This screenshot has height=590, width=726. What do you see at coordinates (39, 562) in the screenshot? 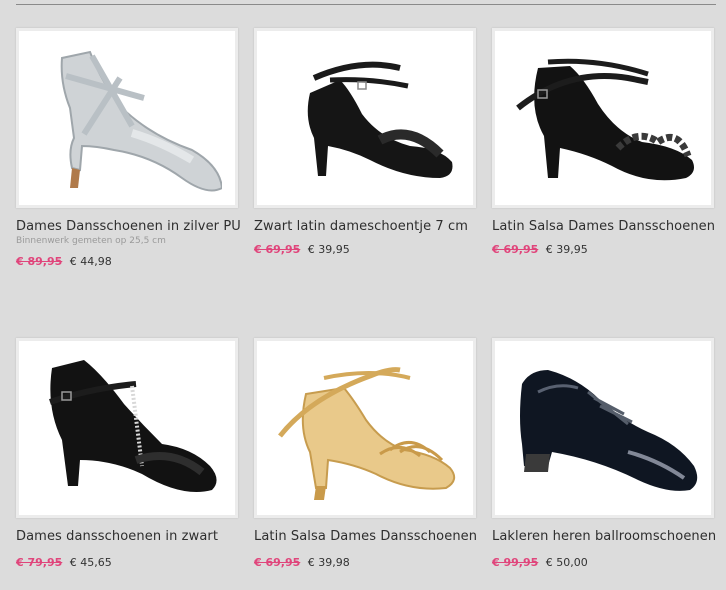
I see `old-price: € 79,95` at bounding box center [39, 562].